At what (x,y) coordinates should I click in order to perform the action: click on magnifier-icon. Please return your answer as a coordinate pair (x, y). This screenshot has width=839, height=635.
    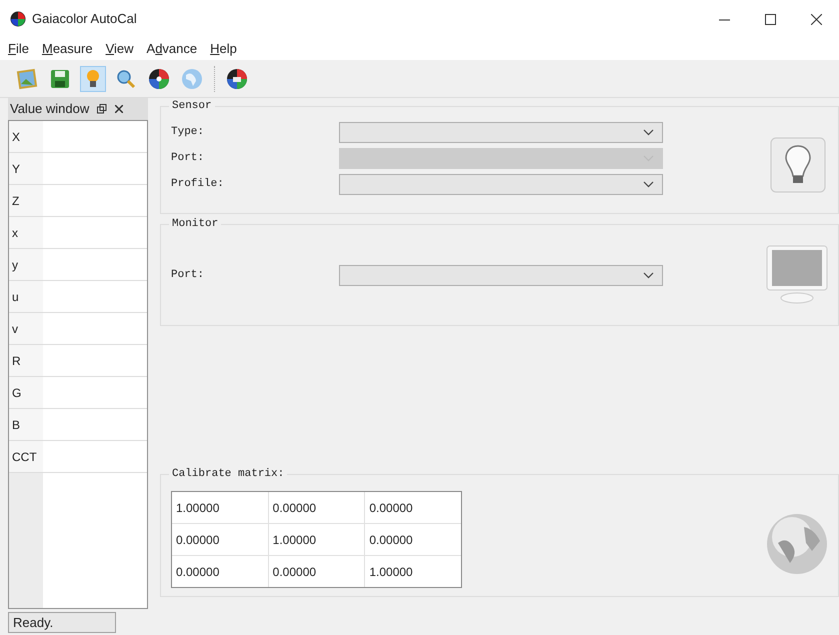
    Looking at the image, I should click on (126, 79).